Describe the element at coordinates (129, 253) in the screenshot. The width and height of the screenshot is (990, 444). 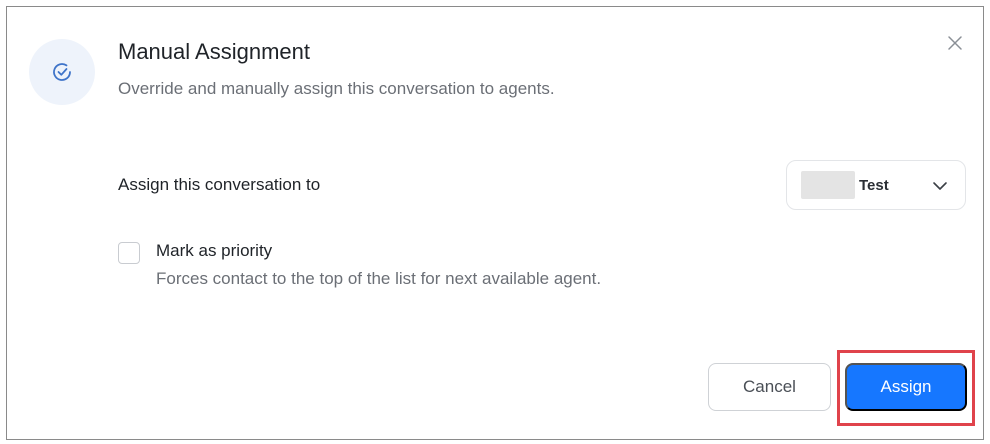
I see `priority-checkbox` at that location.